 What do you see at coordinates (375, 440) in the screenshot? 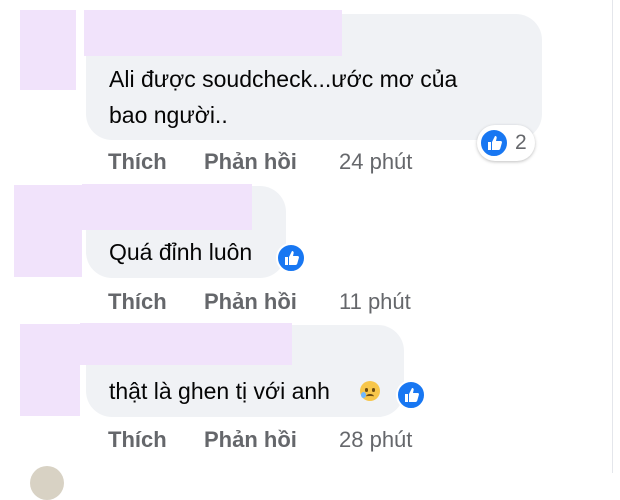
I see `timestamp: 28 phút` at bounding box center [375, 440].